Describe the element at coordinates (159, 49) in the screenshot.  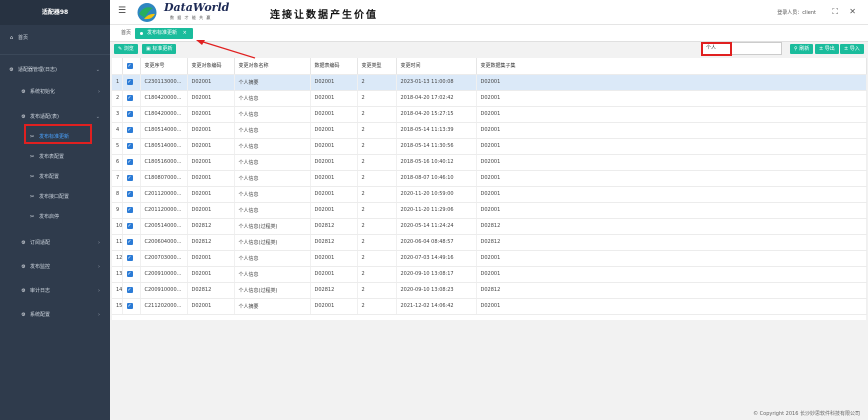
I see `standard-update-button: ▣ 标准更新` at that location.